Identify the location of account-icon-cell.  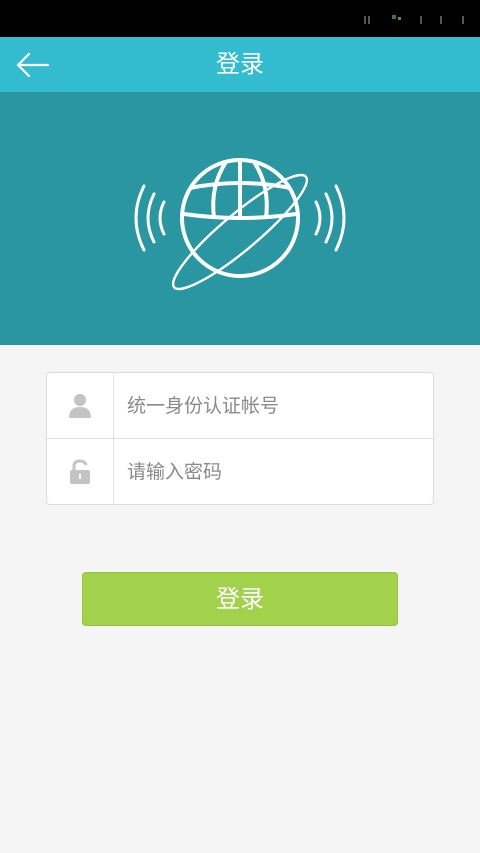
(80, 406).